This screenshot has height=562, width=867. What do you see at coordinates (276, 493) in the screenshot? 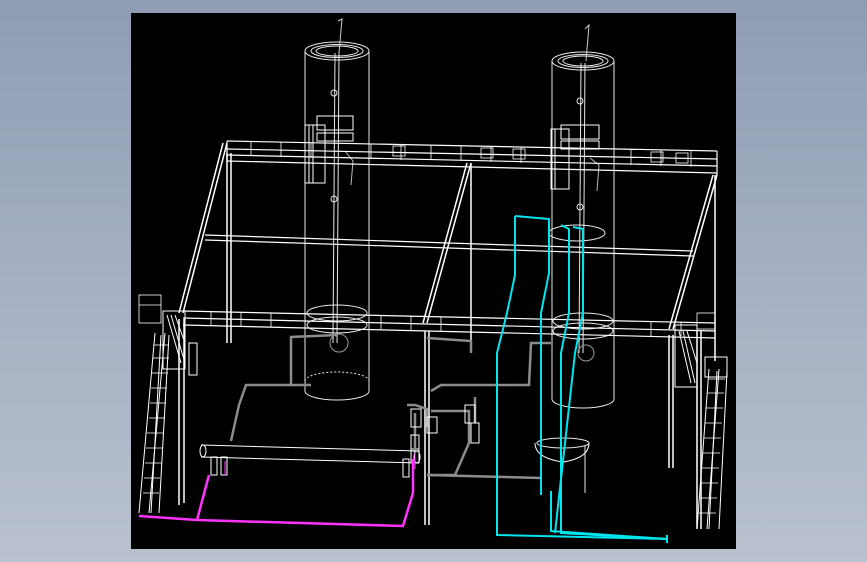
I see `magenta-pipeline` at bounding box center [276, 493].